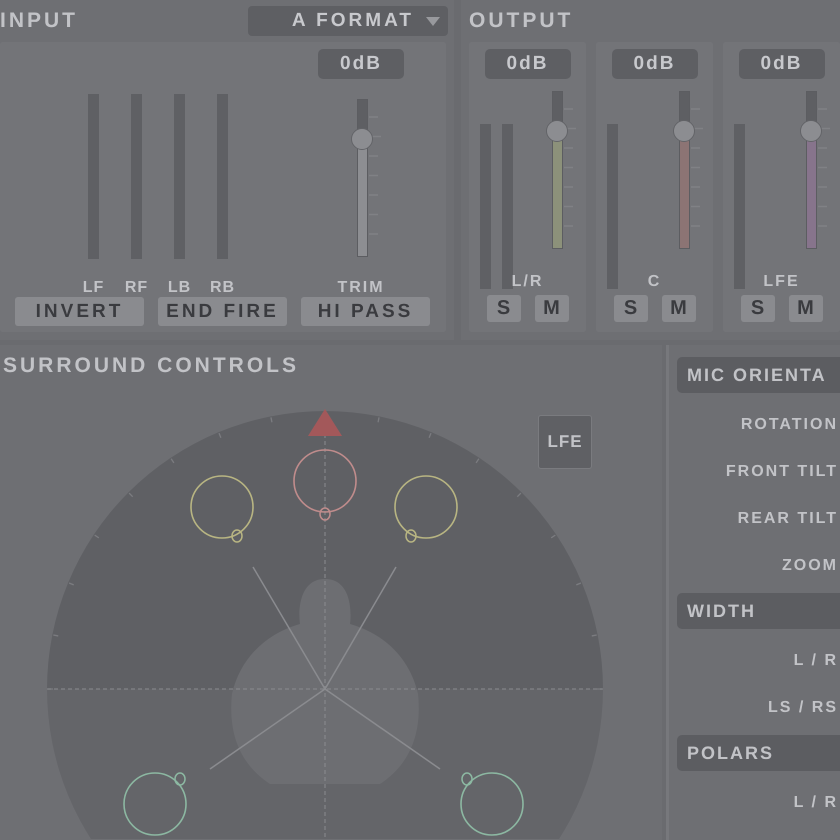 The image size is (840, 840). What do you see at coordinates (348, 21) in the screenshot?
I see `format-dropdown: A FORMAT` at bounding box center [348, 21].